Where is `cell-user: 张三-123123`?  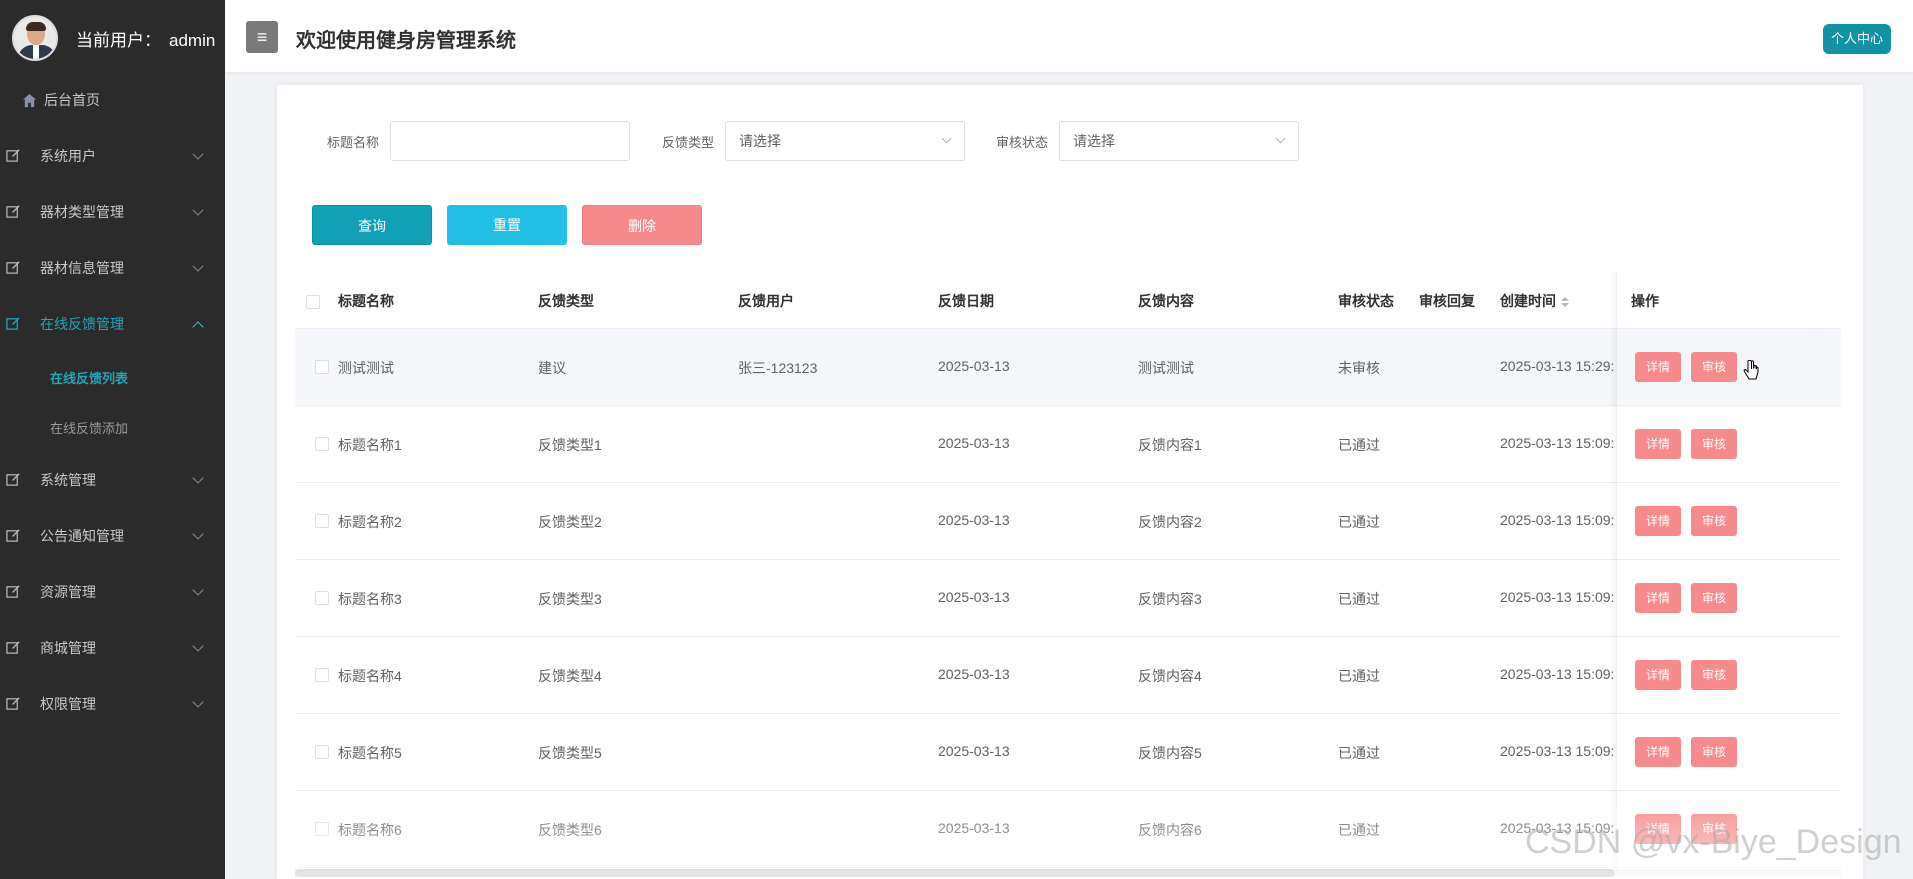 cell-user: 张三-123123 is located at coordinates (778, 368).